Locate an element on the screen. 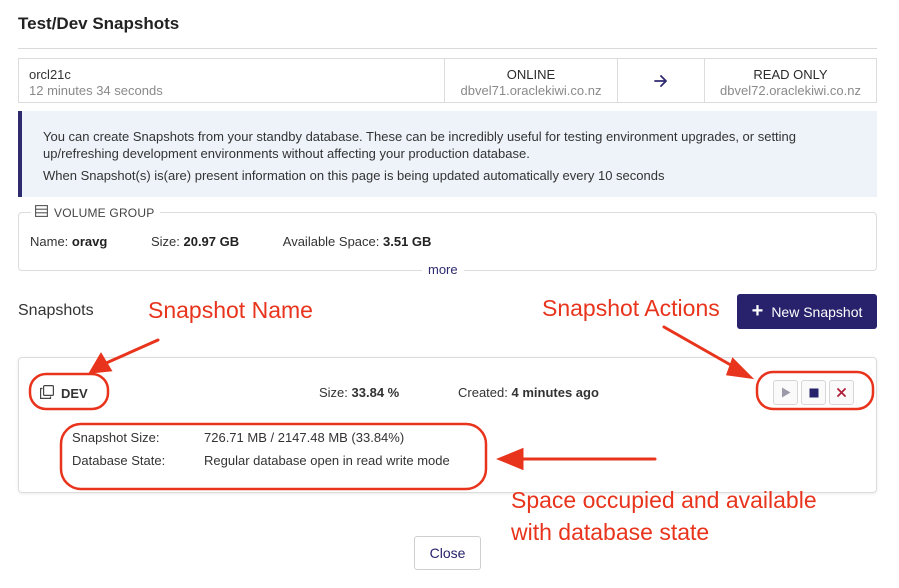 Image resolution: width=899 pixels, height=588 pixels. arrow-head-actions is located at coordinates (740, 368).